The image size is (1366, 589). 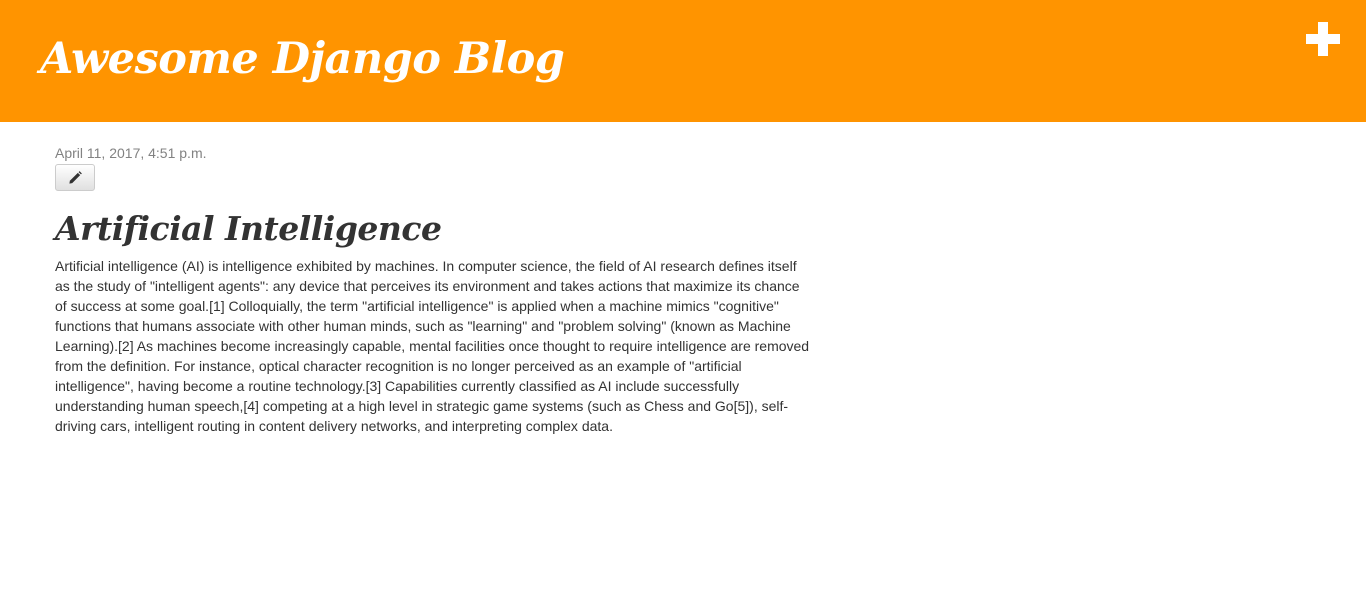 What do you see at coordinates (131, 153) in the screenshot?
I see `post-date: April 11, 2017, 4:51 p.m.` at bounding box center [131, 153].